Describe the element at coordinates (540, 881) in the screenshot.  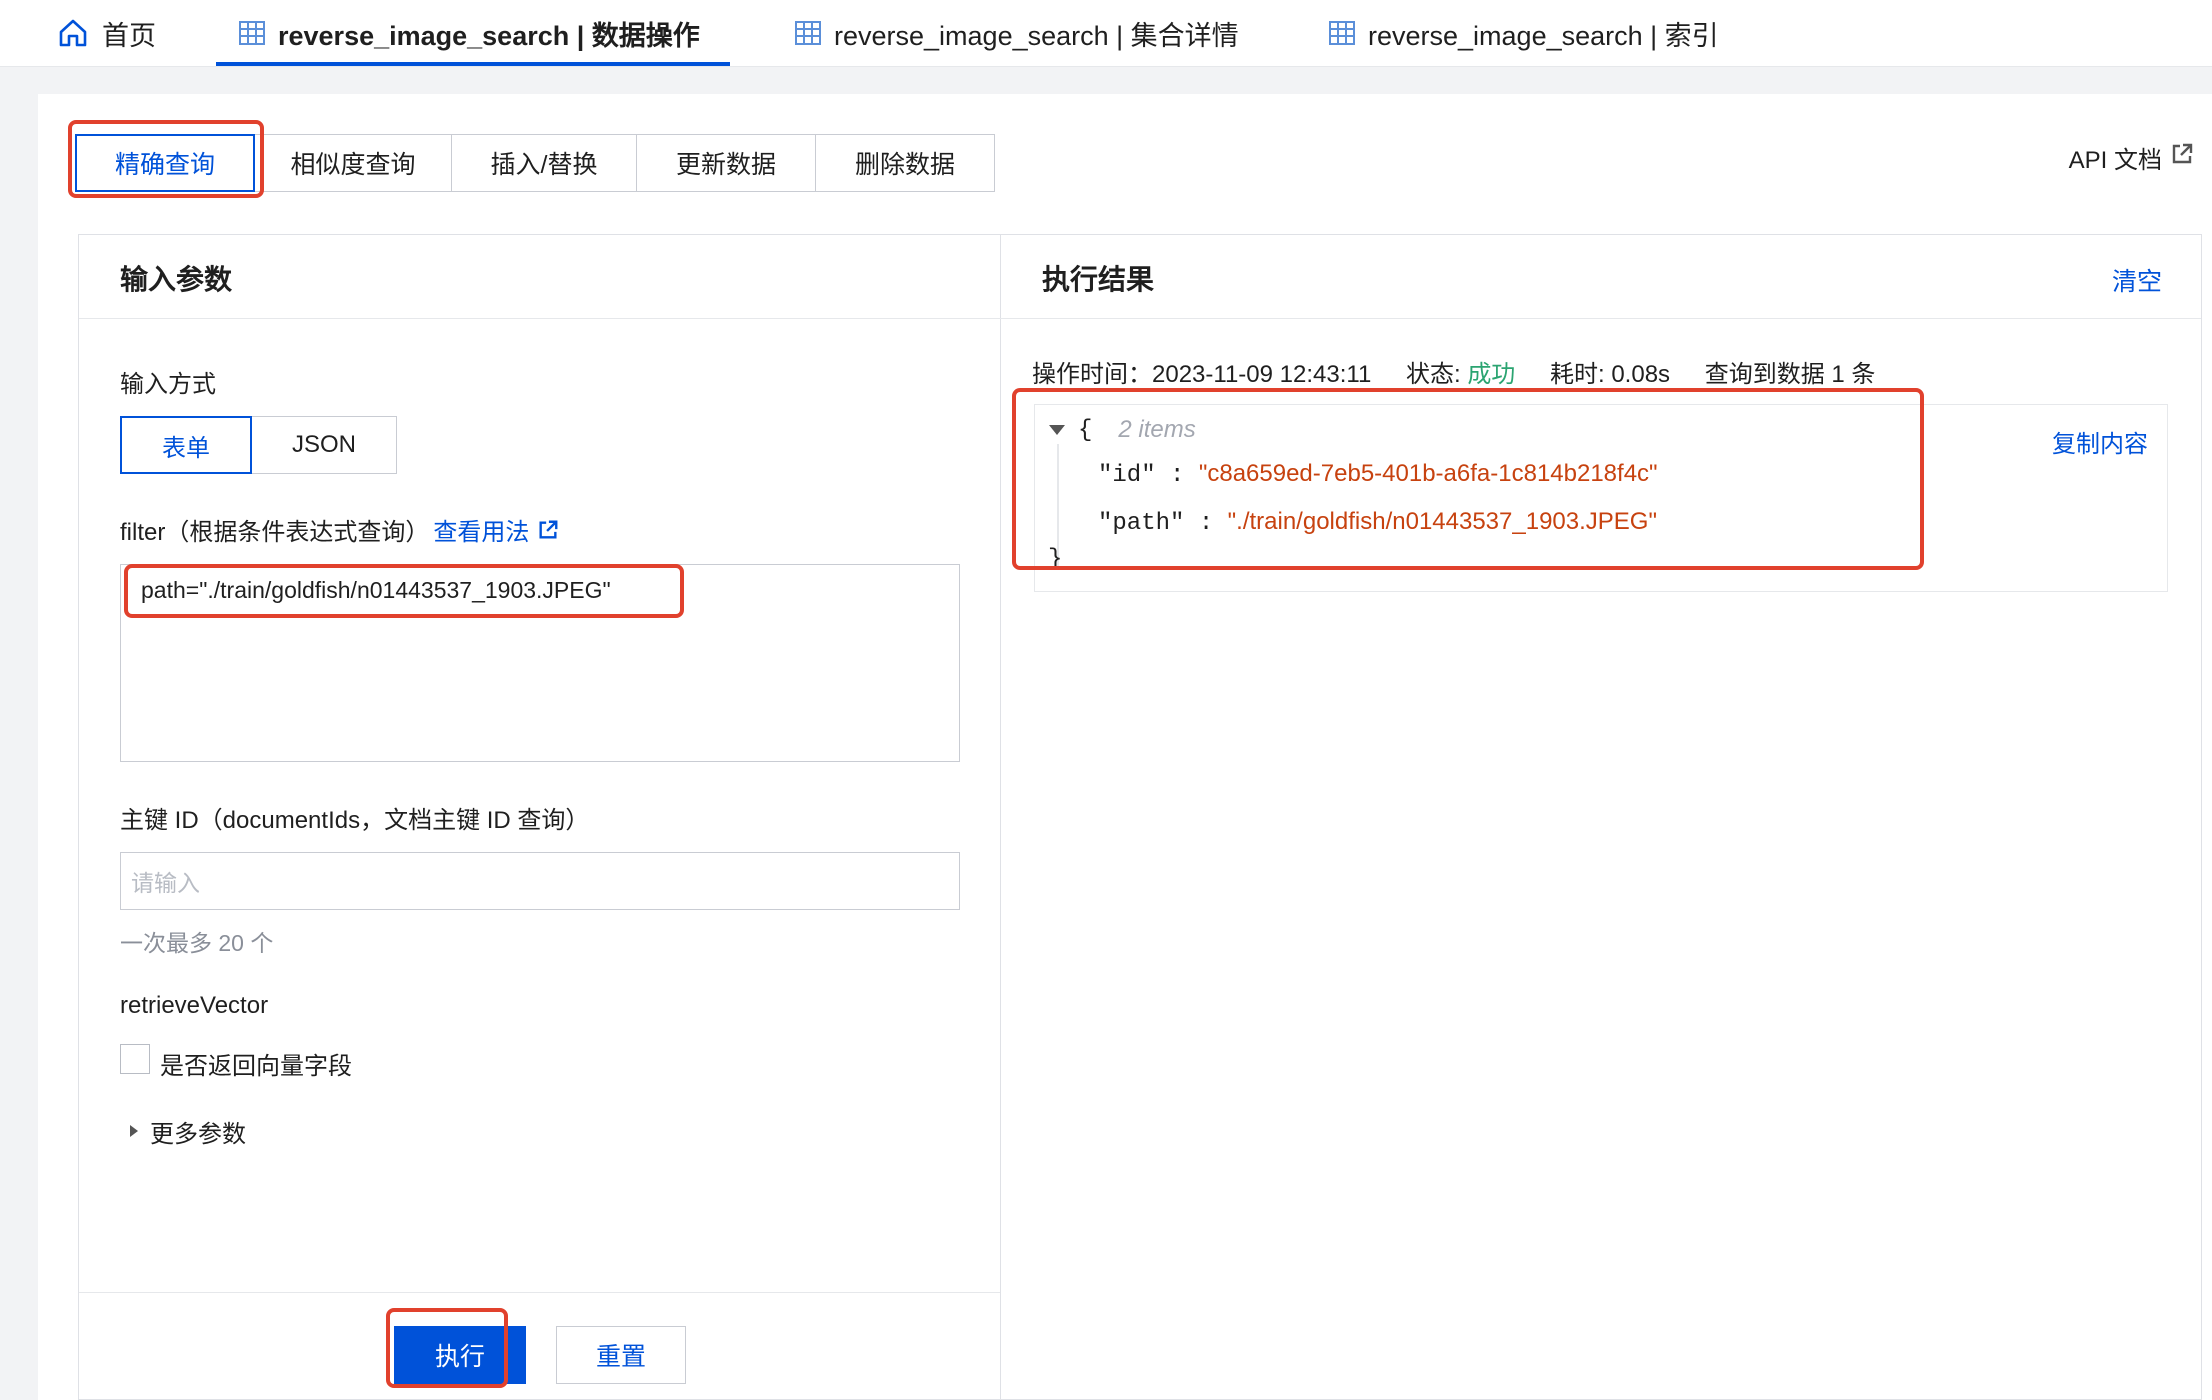
I see `document-ids-input: 请输入` at that location.